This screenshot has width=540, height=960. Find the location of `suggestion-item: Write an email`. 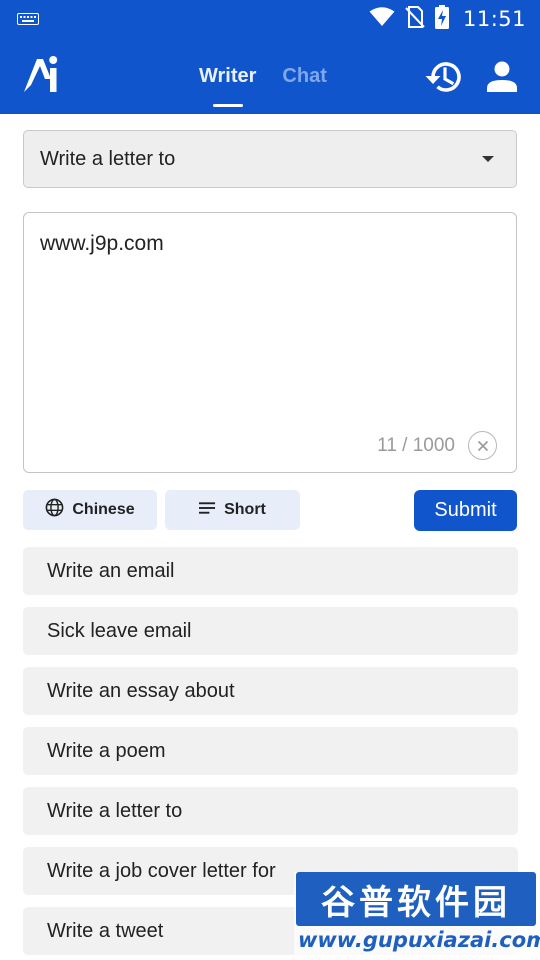

suggestion-item: Write an email is located at coordinates (270, 571).